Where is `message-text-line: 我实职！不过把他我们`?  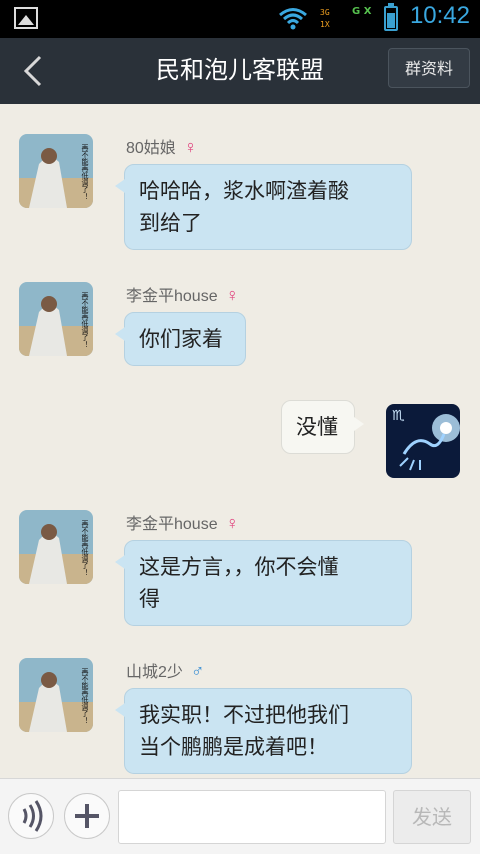 message-text-line: 我实职！不过把他我们 is located at coordinates (244, 715).